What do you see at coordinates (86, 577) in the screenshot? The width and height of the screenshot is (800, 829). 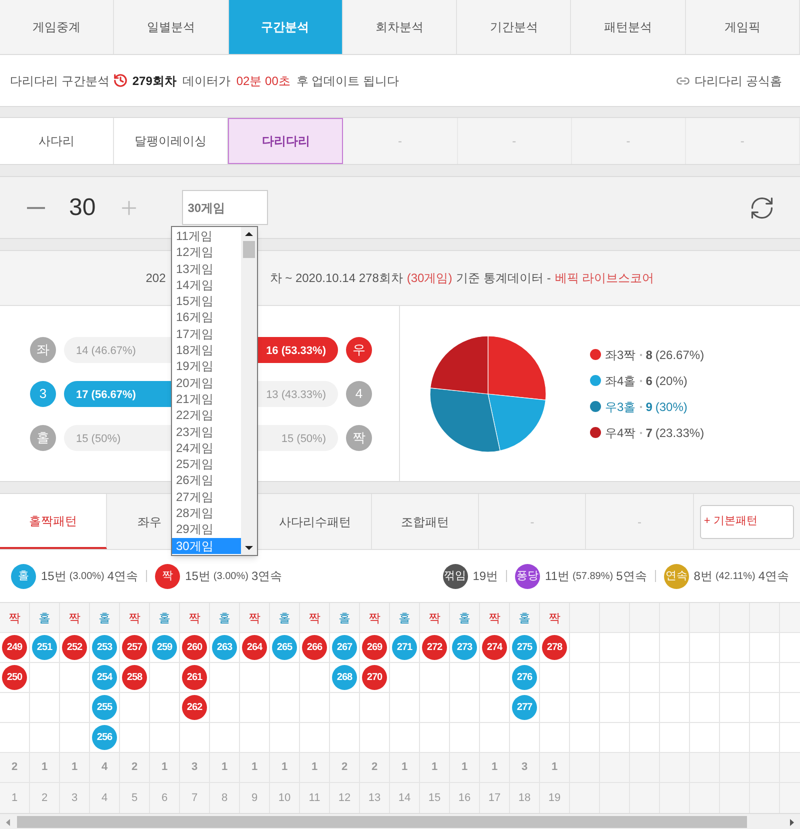 I see `pattern-percent: (3.00%)` at bounding box center [86, 577].